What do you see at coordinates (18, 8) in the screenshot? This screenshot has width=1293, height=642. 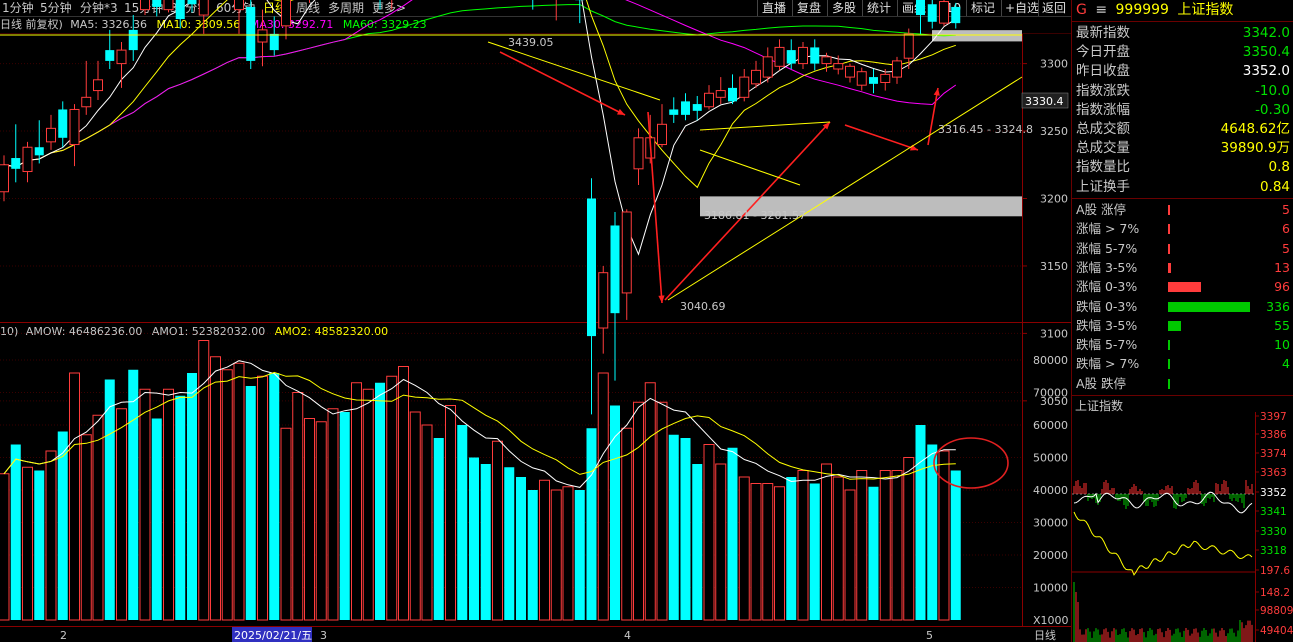 I see `period-1min-tab: 1分钟` at bounding box center [18, 8].